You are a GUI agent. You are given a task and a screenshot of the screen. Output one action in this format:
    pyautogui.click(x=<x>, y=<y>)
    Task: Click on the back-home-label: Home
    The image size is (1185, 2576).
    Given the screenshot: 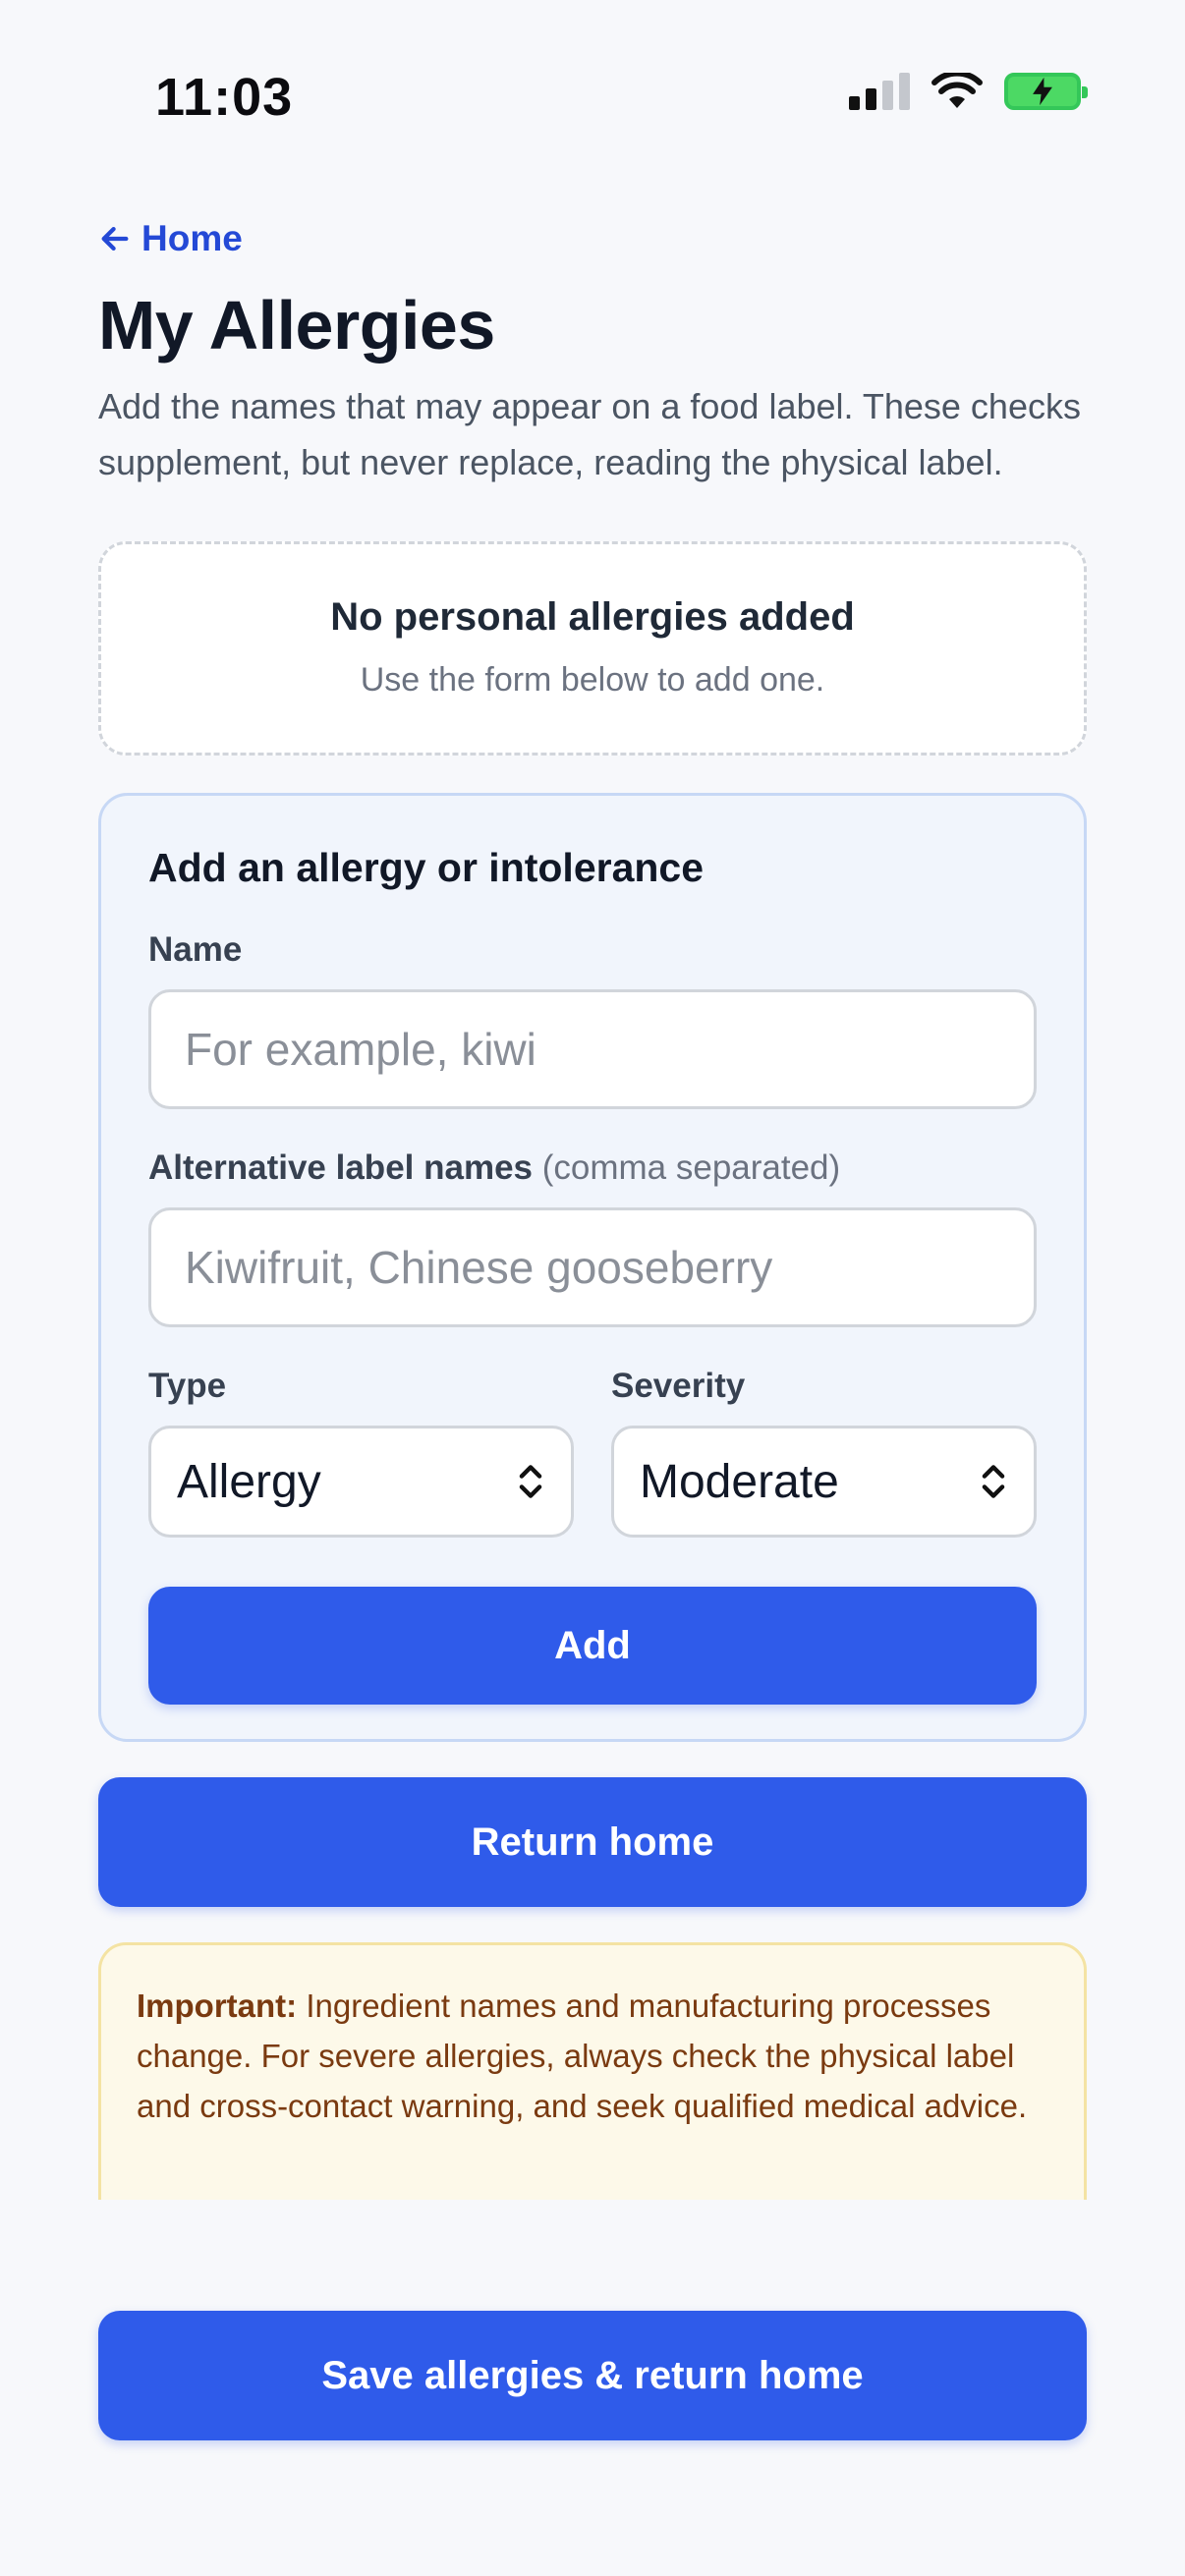 What is the action you would take?
    pyautogui.click(x=192, y=238)
    